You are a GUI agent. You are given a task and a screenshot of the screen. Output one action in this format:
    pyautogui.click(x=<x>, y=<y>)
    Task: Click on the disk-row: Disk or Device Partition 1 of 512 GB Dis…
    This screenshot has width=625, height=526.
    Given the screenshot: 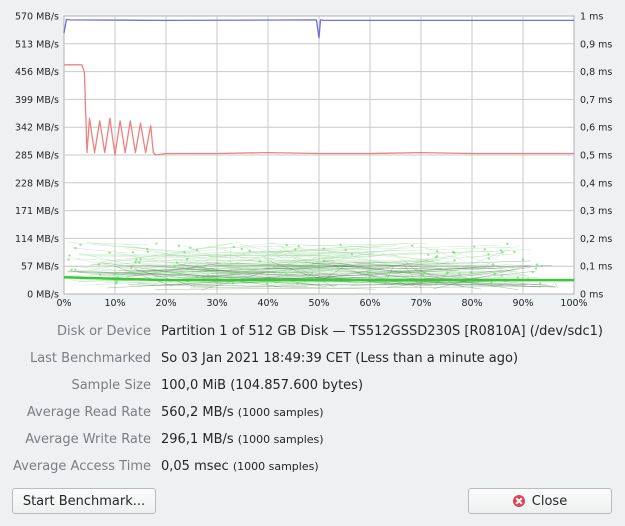 What is the action you would take?
    pyautogui.click(x=312, y=334)
    